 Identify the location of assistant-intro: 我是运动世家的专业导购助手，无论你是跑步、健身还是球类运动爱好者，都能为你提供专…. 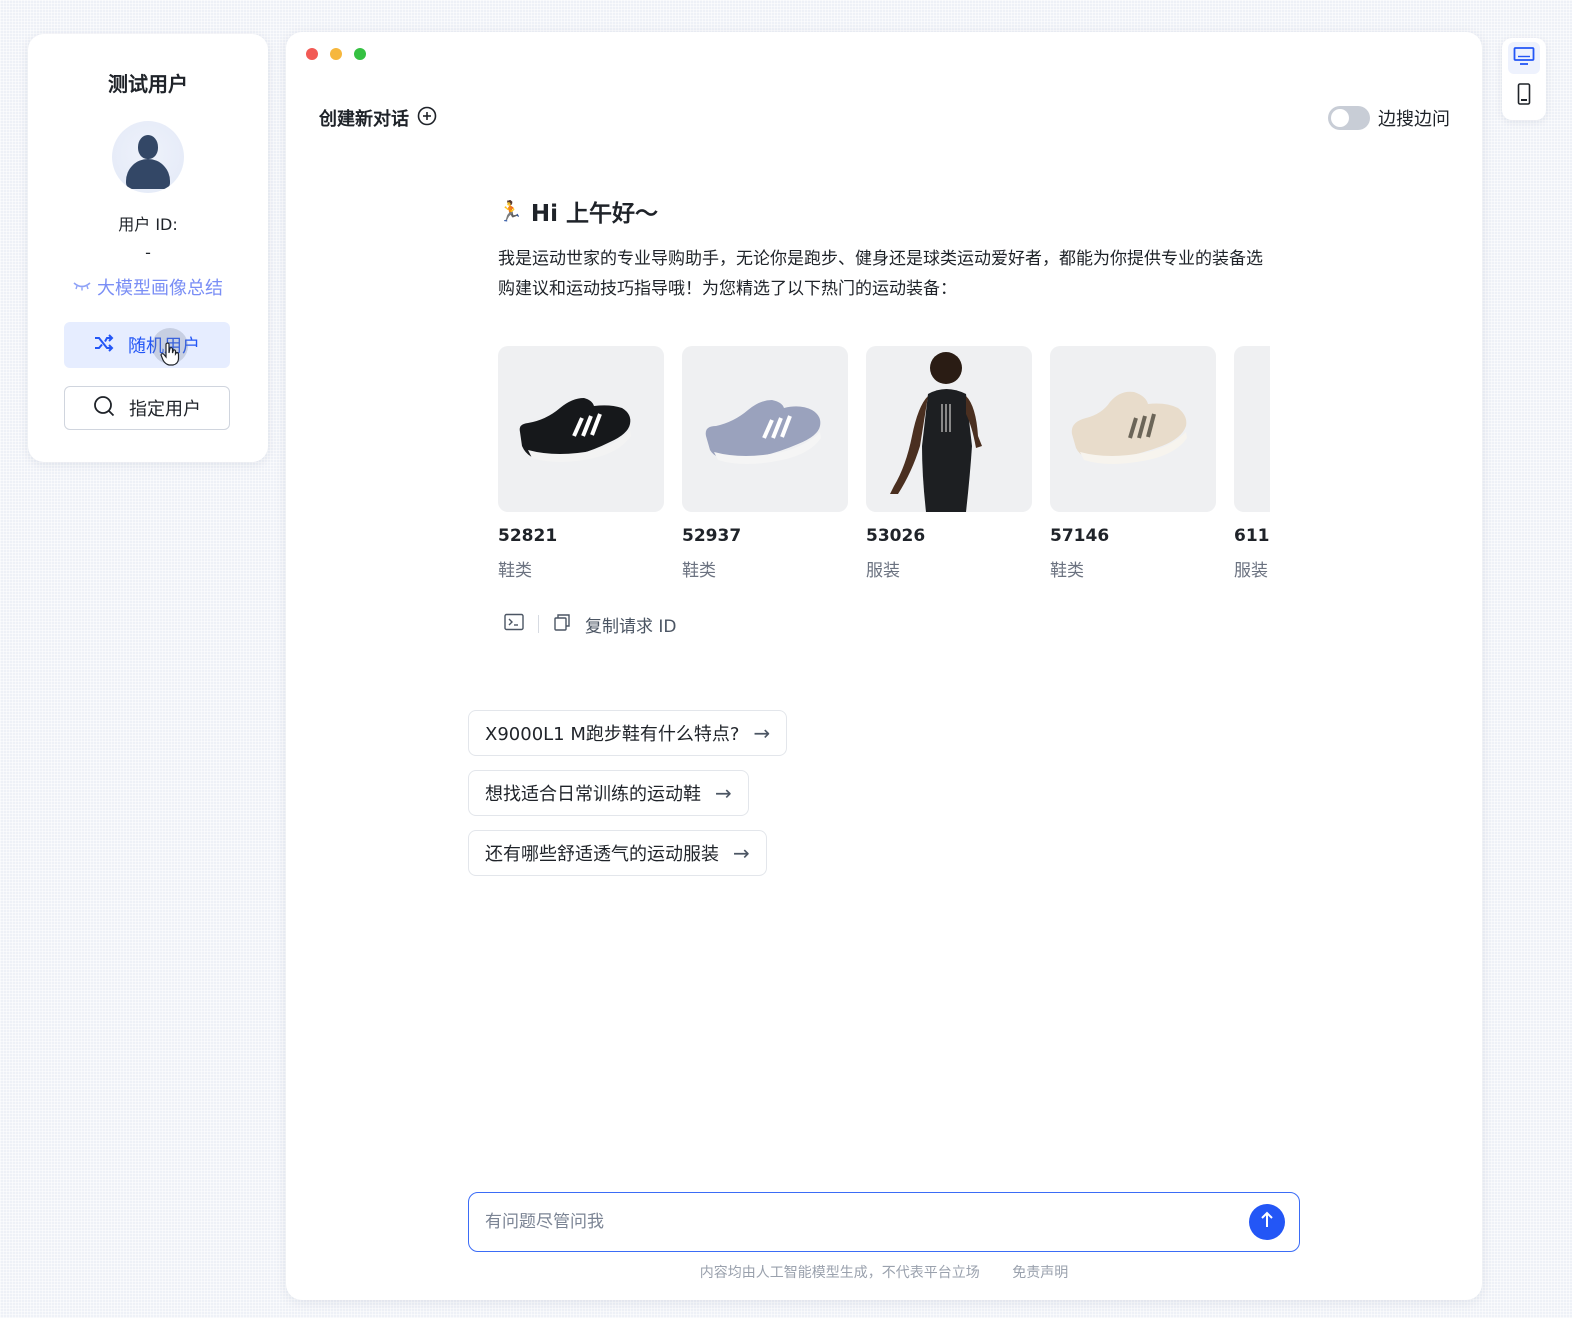
(880, 274).